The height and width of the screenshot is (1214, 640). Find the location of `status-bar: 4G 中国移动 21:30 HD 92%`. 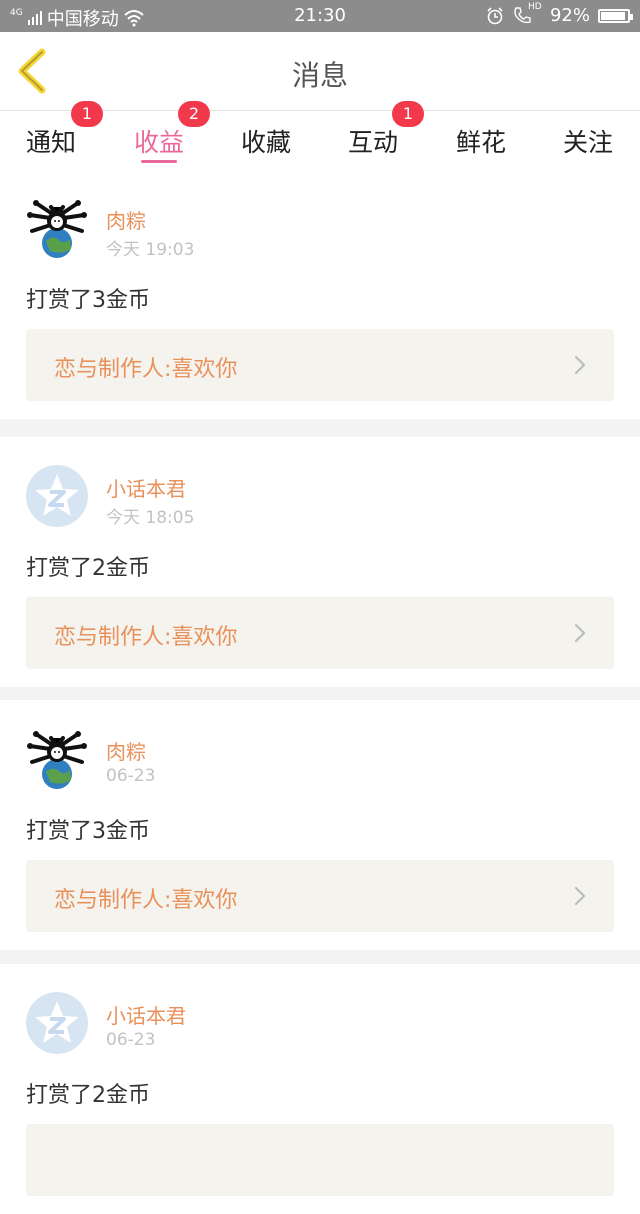

status-bar: 4G 中国移动 21:30 HD 92% is located at coordinates (320, 16).